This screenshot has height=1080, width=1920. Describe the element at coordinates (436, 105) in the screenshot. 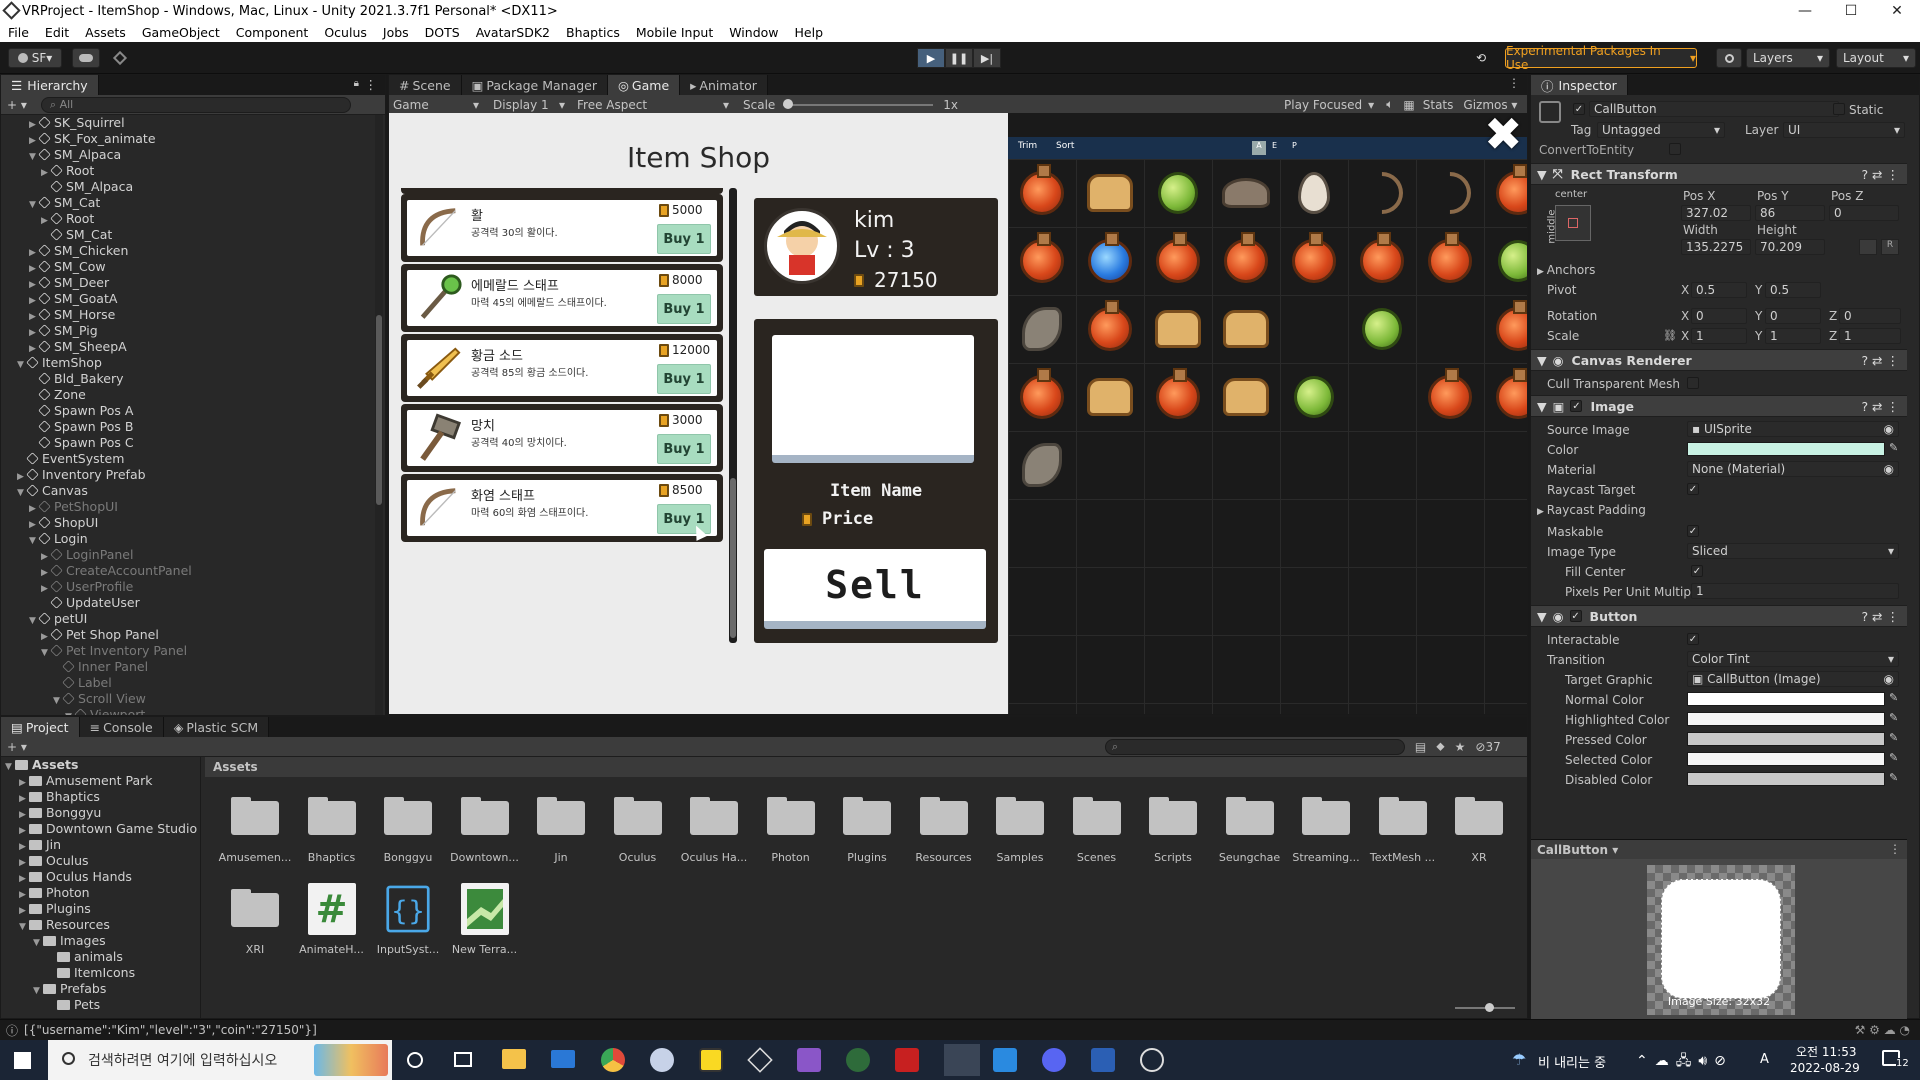

I see `game-mode-dropdown: Game ▾` at that location.